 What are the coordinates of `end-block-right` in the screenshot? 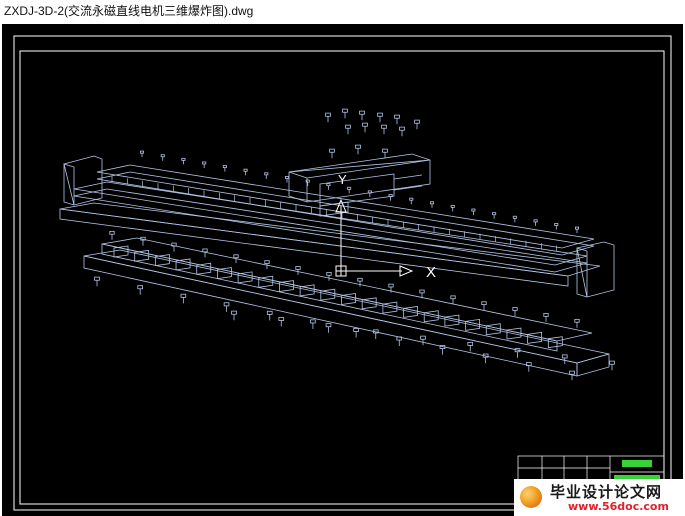 It's located at (595, 269).